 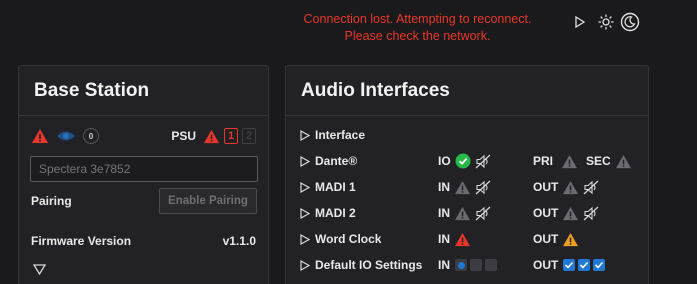 What do you see at coordinates (144, 169) in the screenshot?
I see `base-station-name-input` at bounding box center [144, 169].